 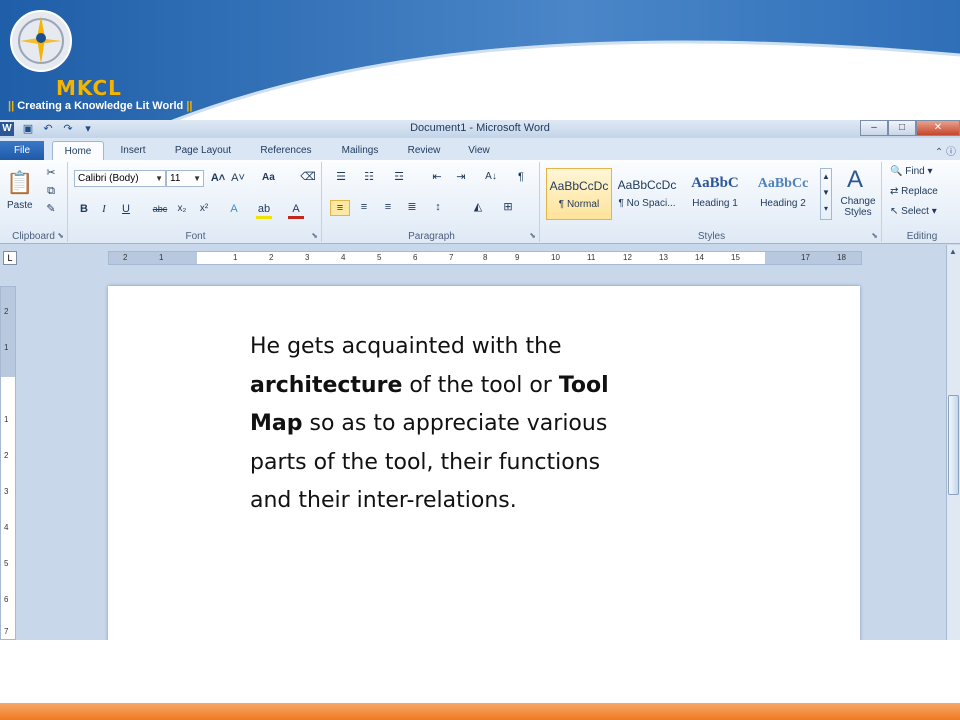 What do you see at coordinates (922, 202) in the screenshot?
I see `editing-group: 🔍 Find ▾ ⇄ Replace ↖ Select ▾ Editing` at bounding box center [922, 202].